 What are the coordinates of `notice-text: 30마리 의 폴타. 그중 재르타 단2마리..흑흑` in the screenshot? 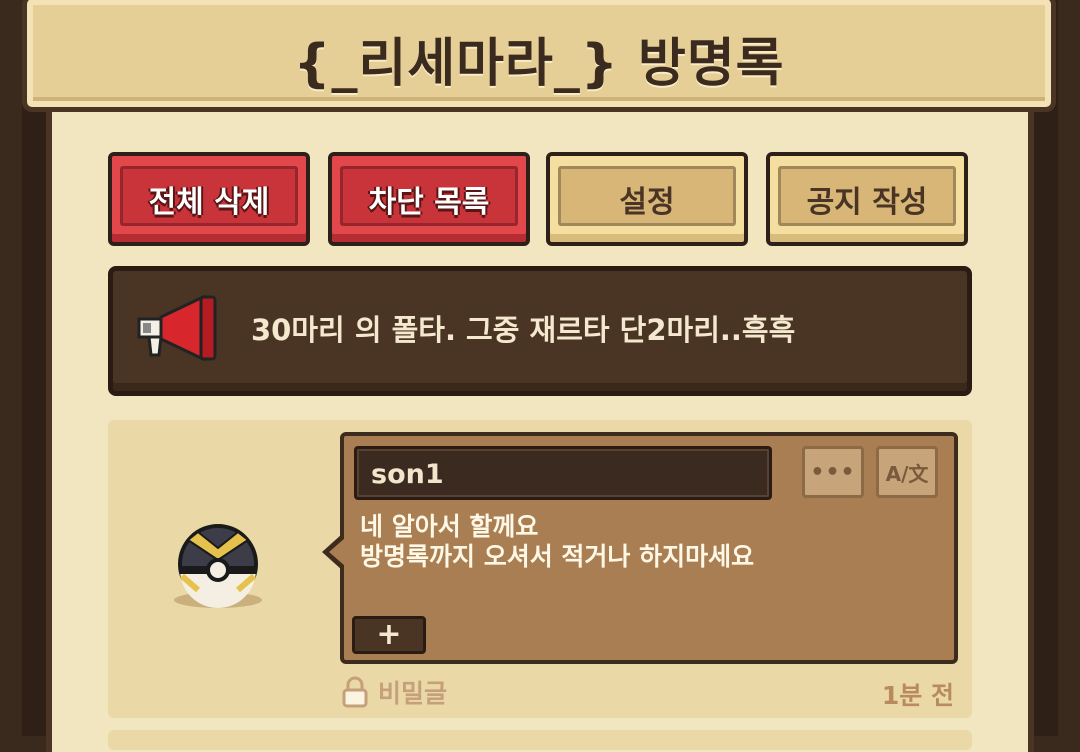 It's located at (523, 330).